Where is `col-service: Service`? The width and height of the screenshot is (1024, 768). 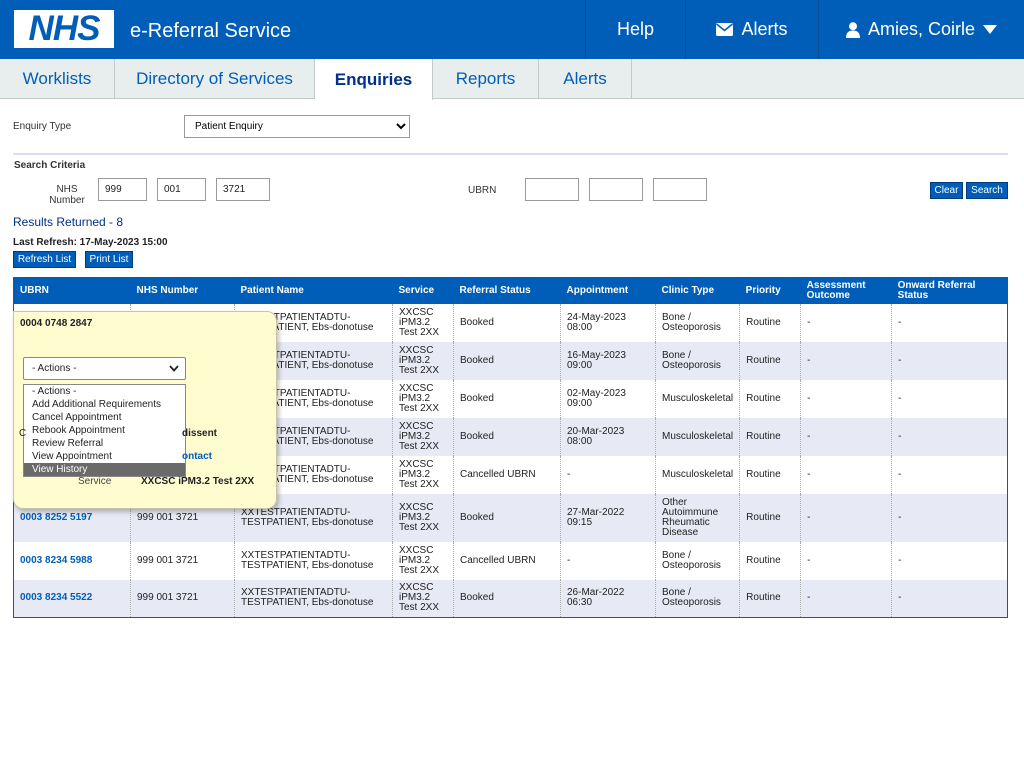
col-service: Service is located at coordinates (423, 290).